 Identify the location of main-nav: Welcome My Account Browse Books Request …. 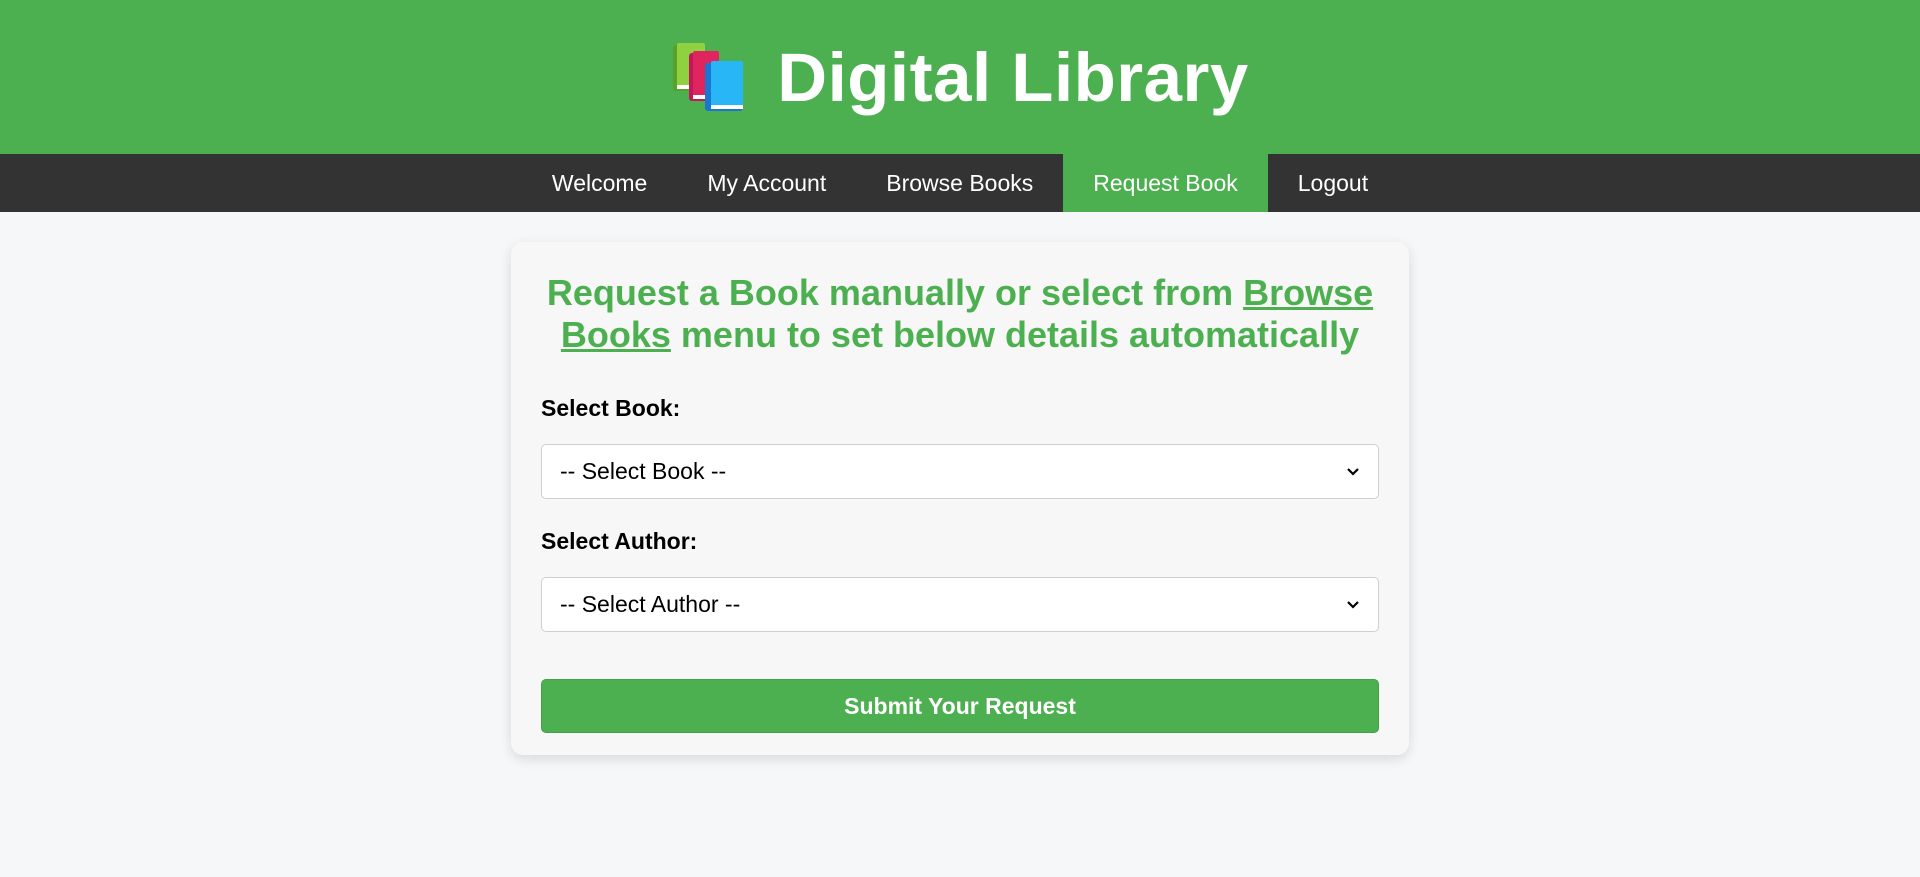
(960, 183).